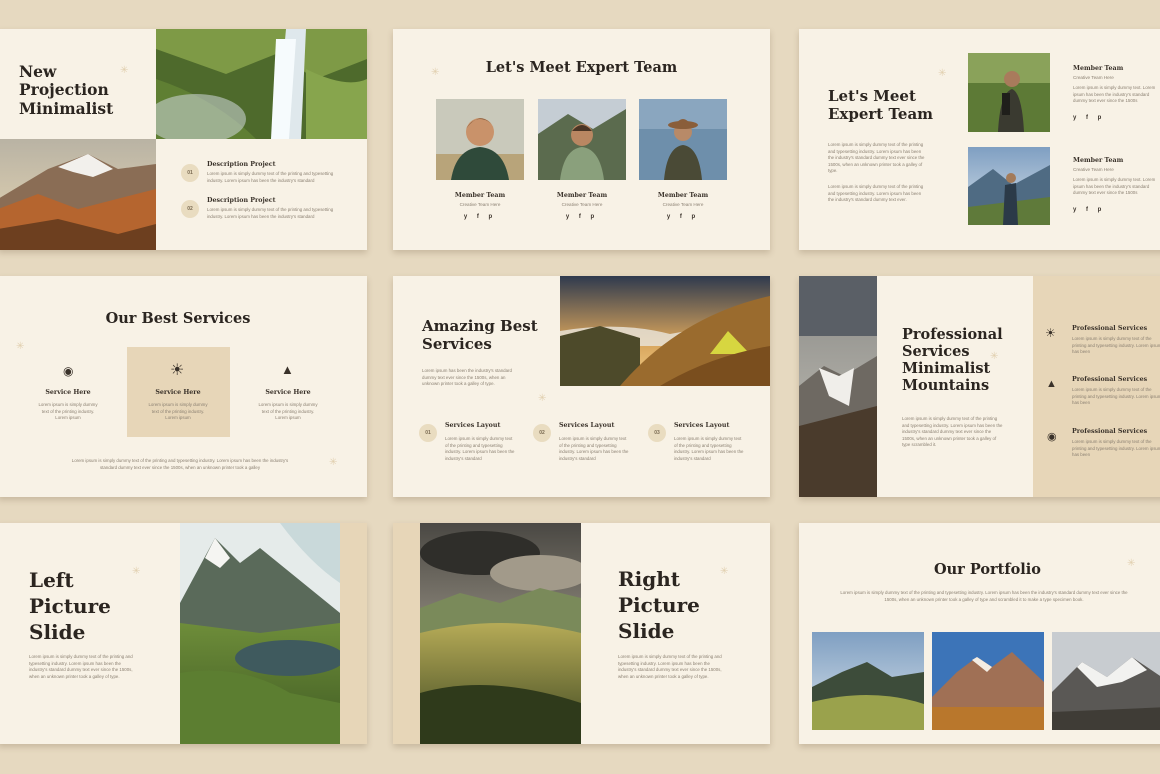  What do you see at coordinates (987, 569) in the screenshot?
I see `slide-title: Our Portfolio` at bounding box center [987, 569].